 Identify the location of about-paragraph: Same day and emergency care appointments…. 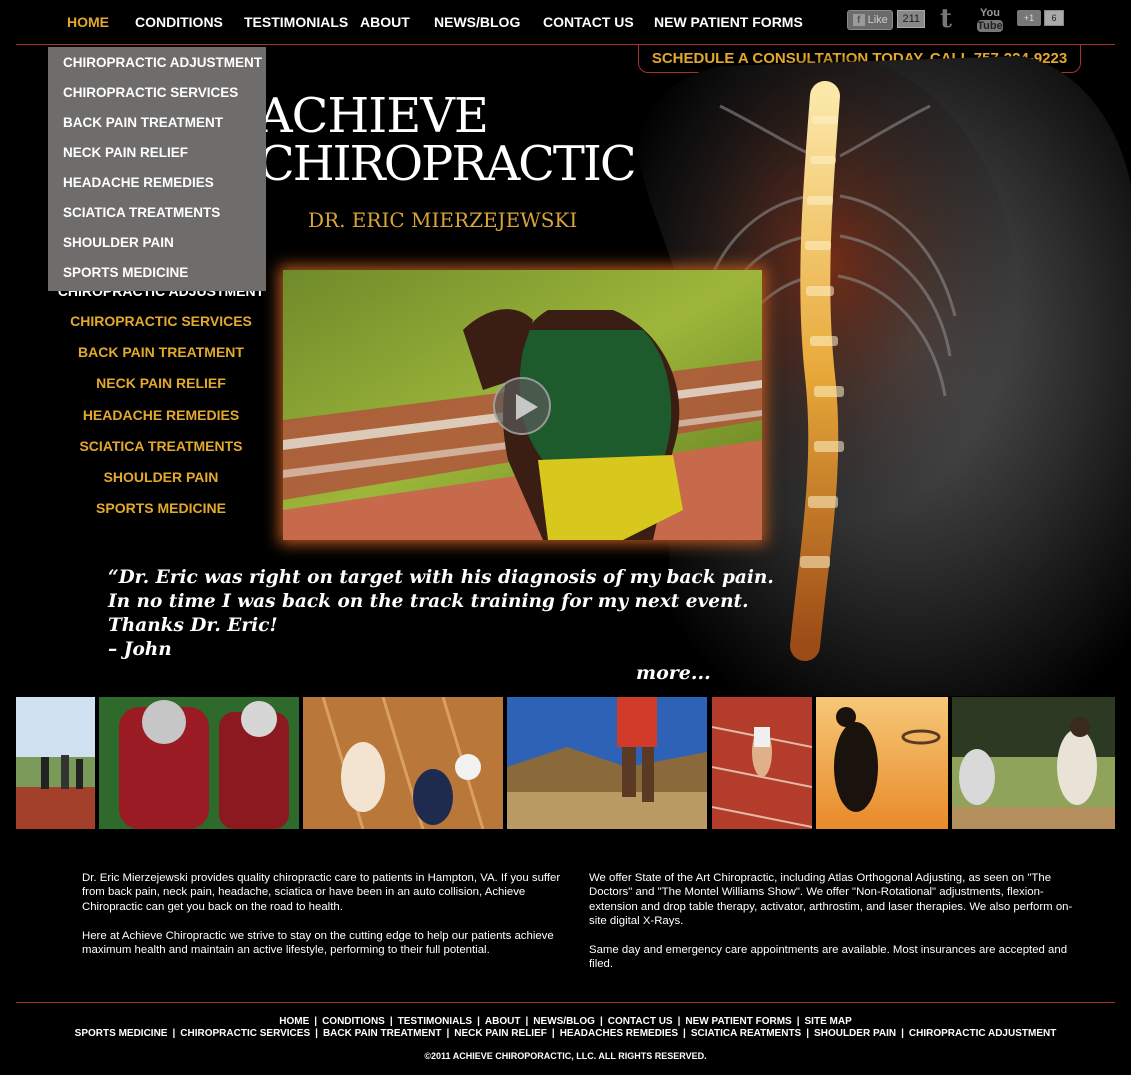
(828, 957).